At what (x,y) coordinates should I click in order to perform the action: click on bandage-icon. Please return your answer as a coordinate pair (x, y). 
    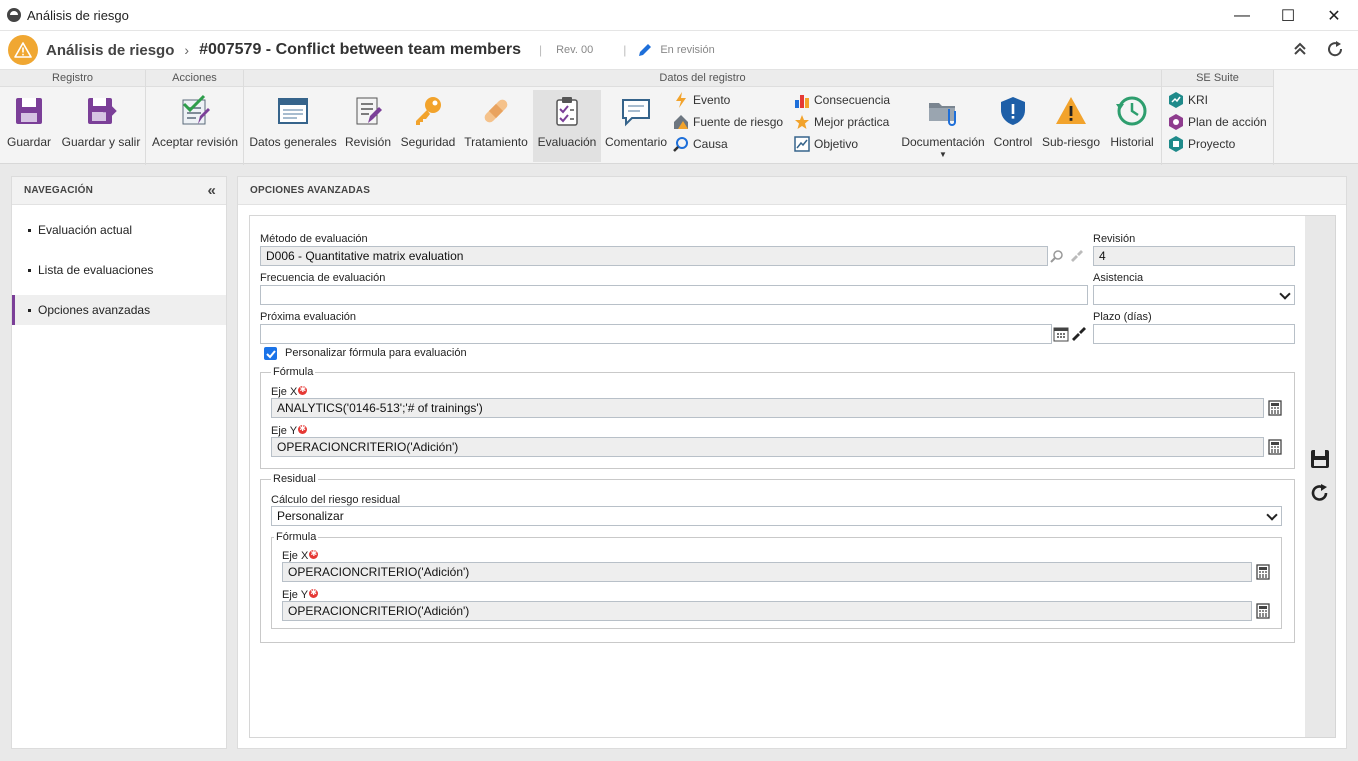
    Looking at the image, I should click on (496, 111).